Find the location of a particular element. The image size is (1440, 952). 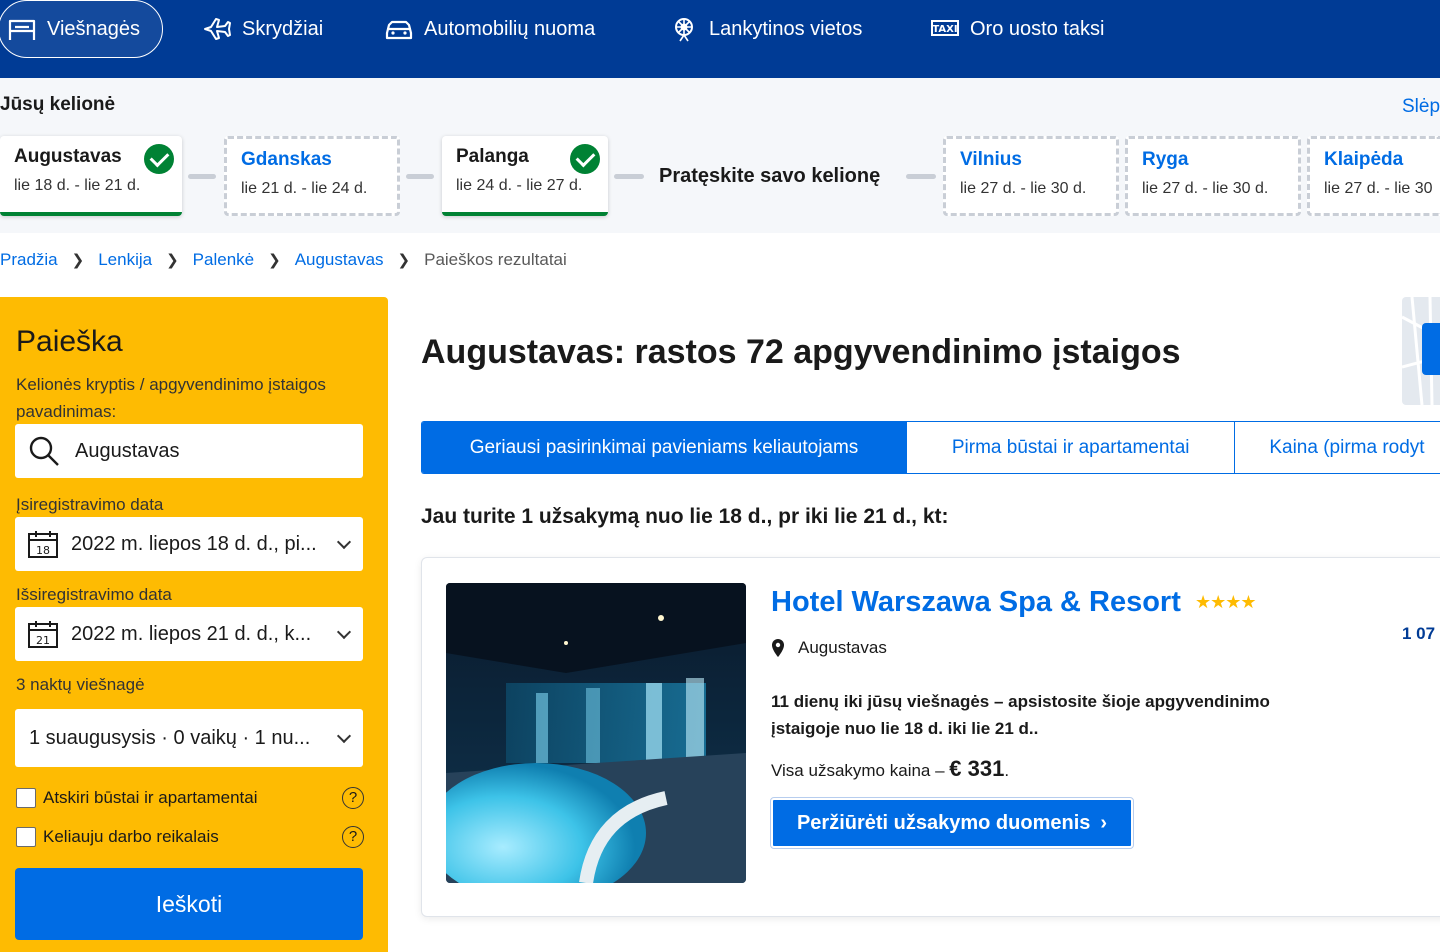

nav-stays: Viešnagės is located at coordinates (82, 29).